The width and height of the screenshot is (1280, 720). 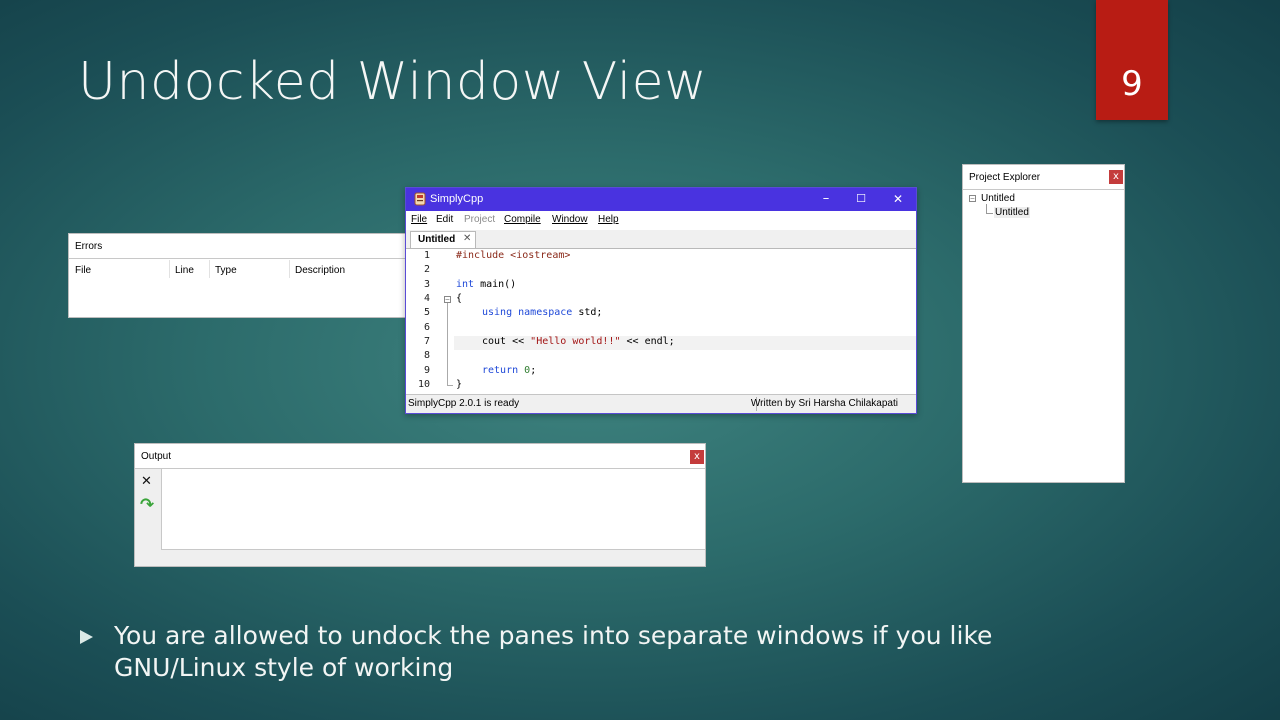 I want to click on ide-window-title: SimplyCpp, so click(x=457, y=199).